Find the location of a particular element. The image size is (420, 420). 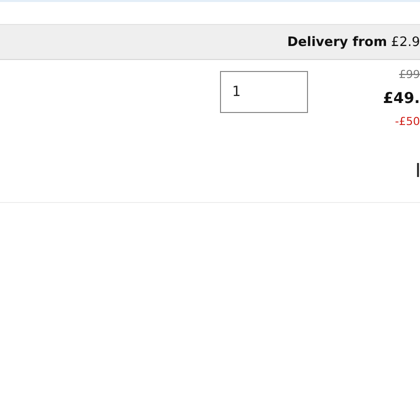

quantity-field: 1 is located at coordinates (264, 92).